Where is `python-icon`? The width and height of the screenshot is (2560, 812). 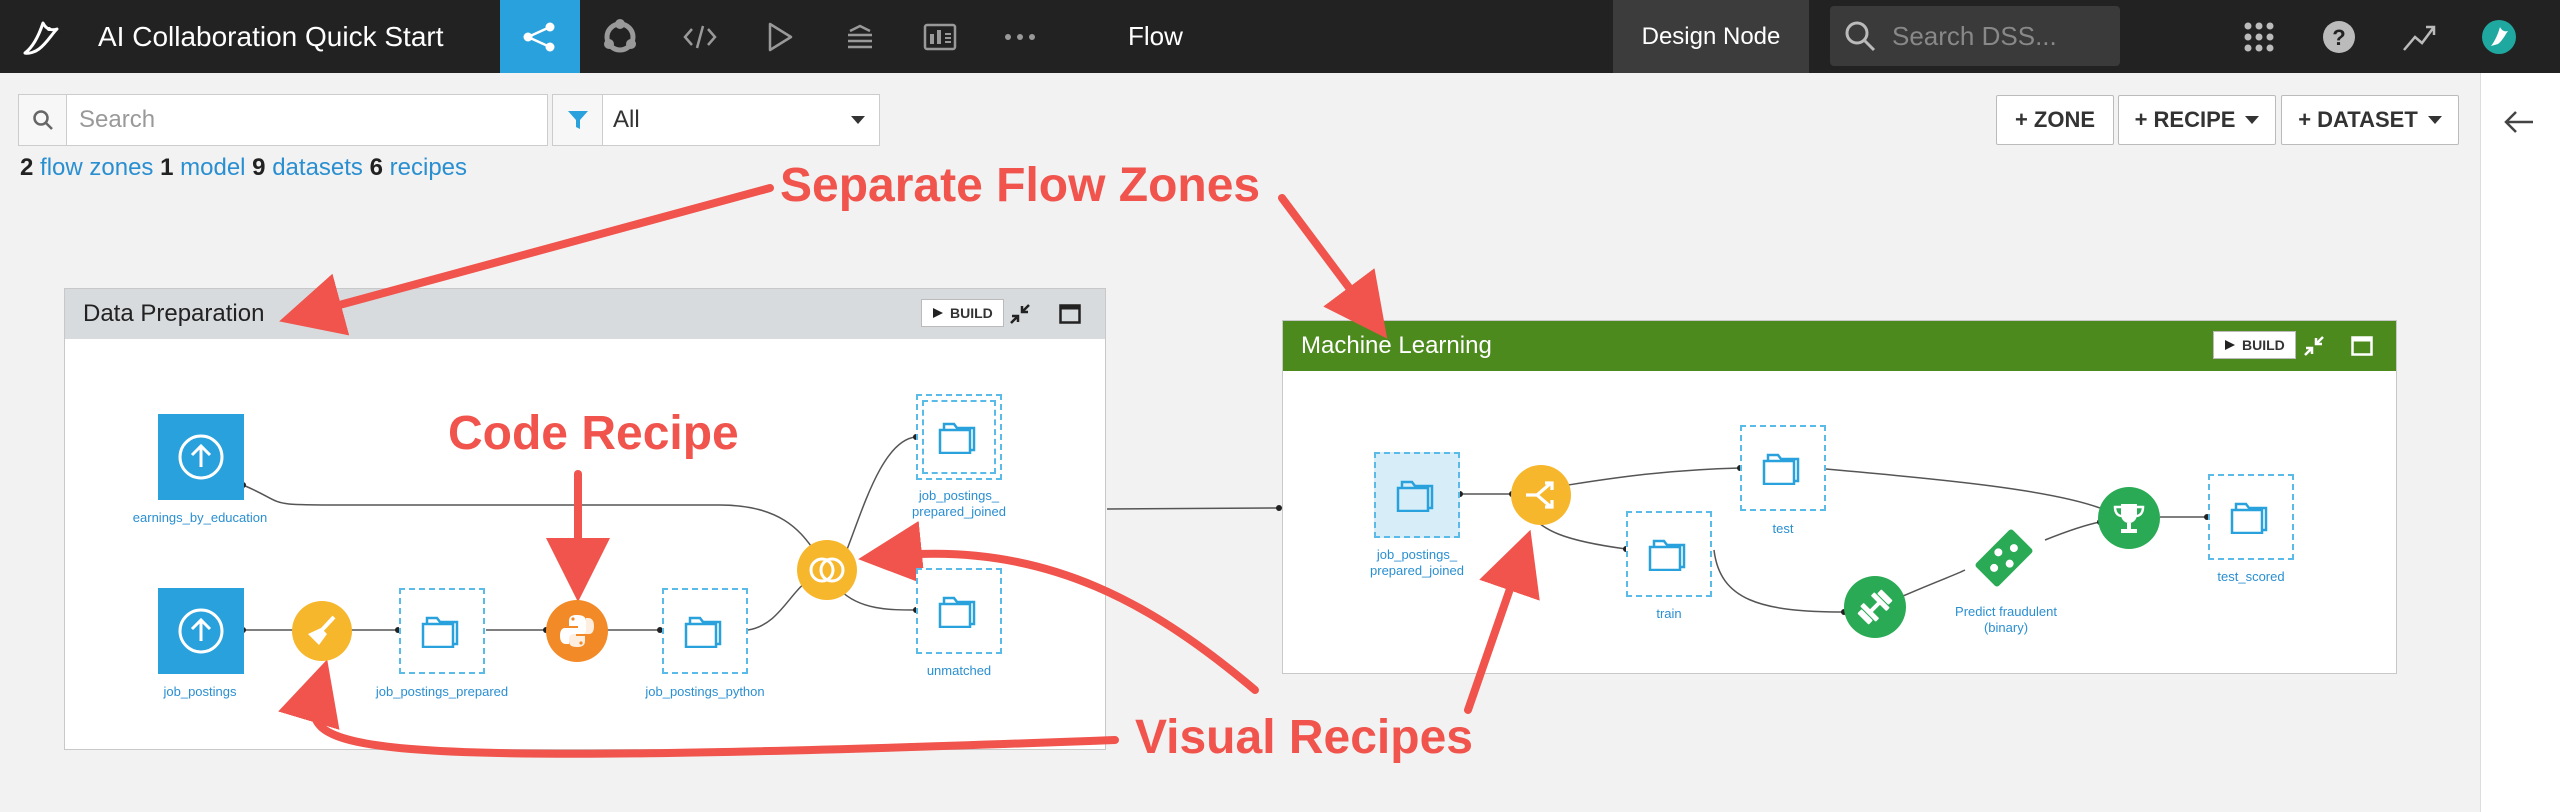 python-icon is located at coordinates (577, 631).